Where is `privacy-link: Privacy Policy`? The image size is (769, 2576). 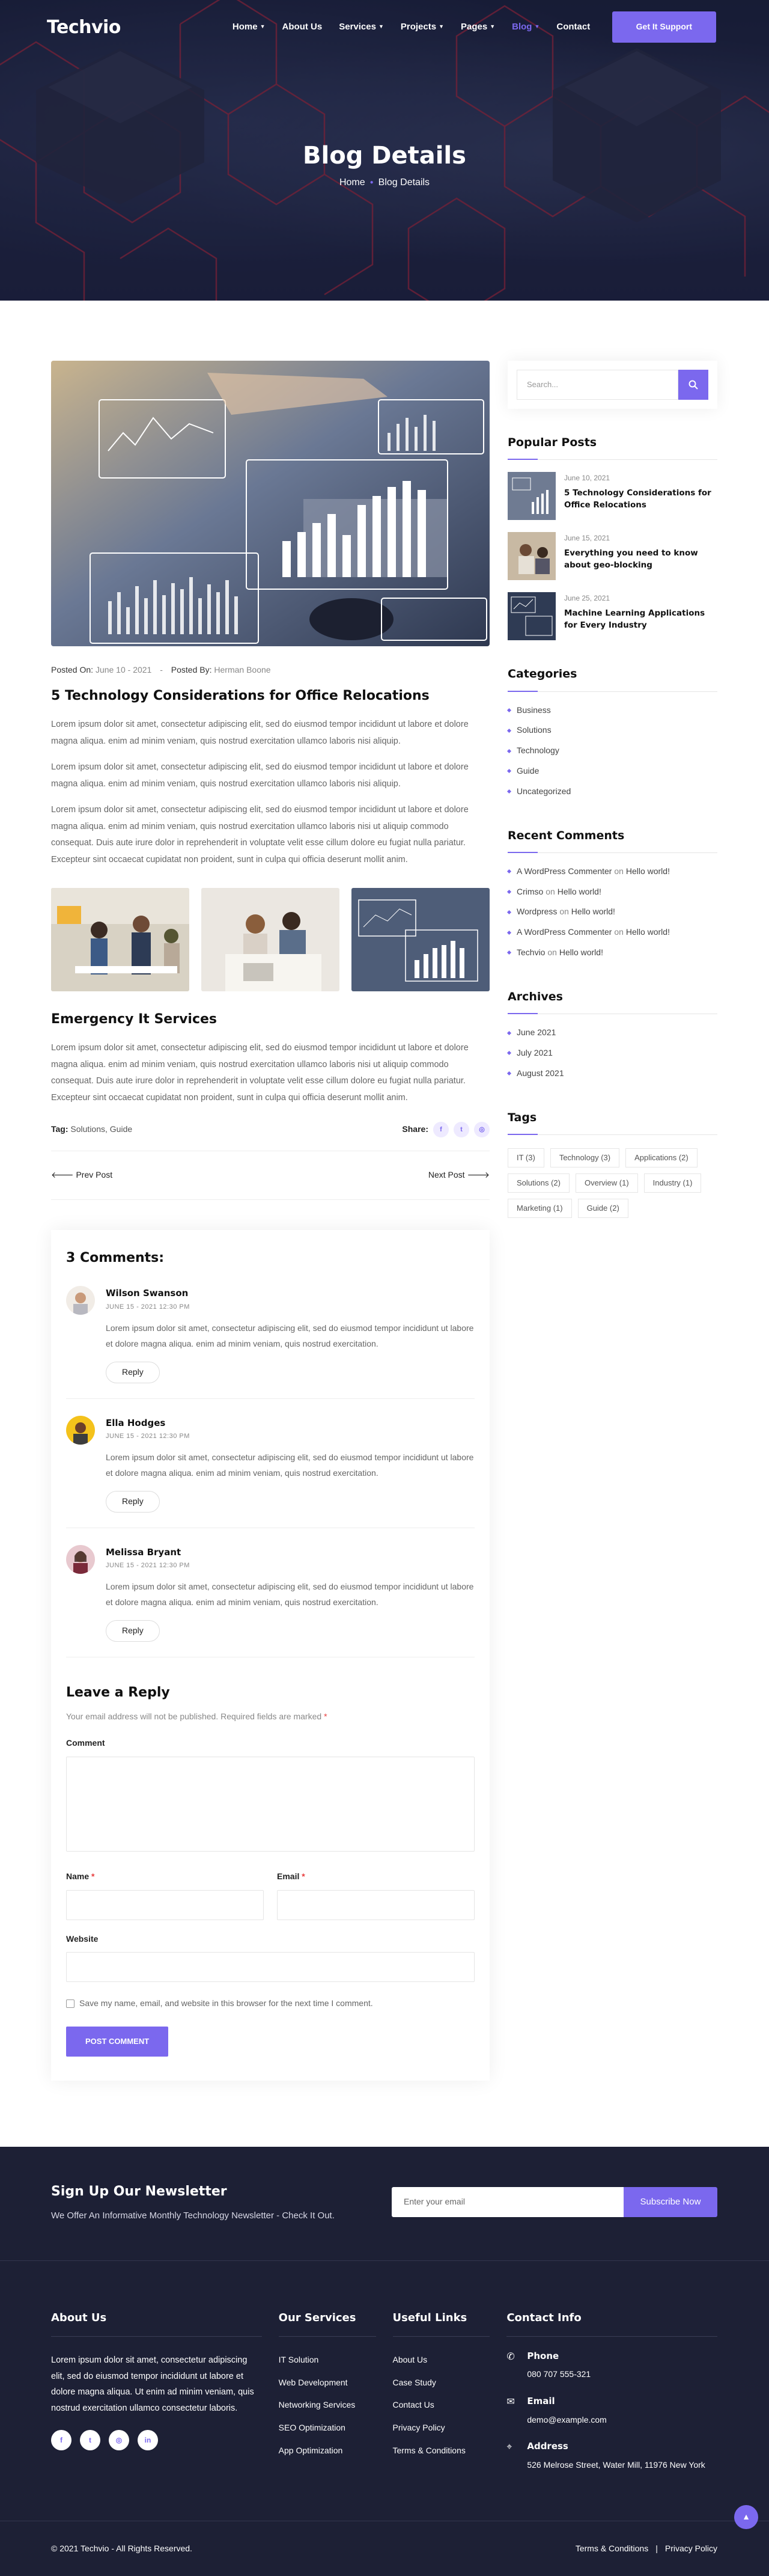 privacy-link: Privacy Policy is located at coordinates (691, 2548).